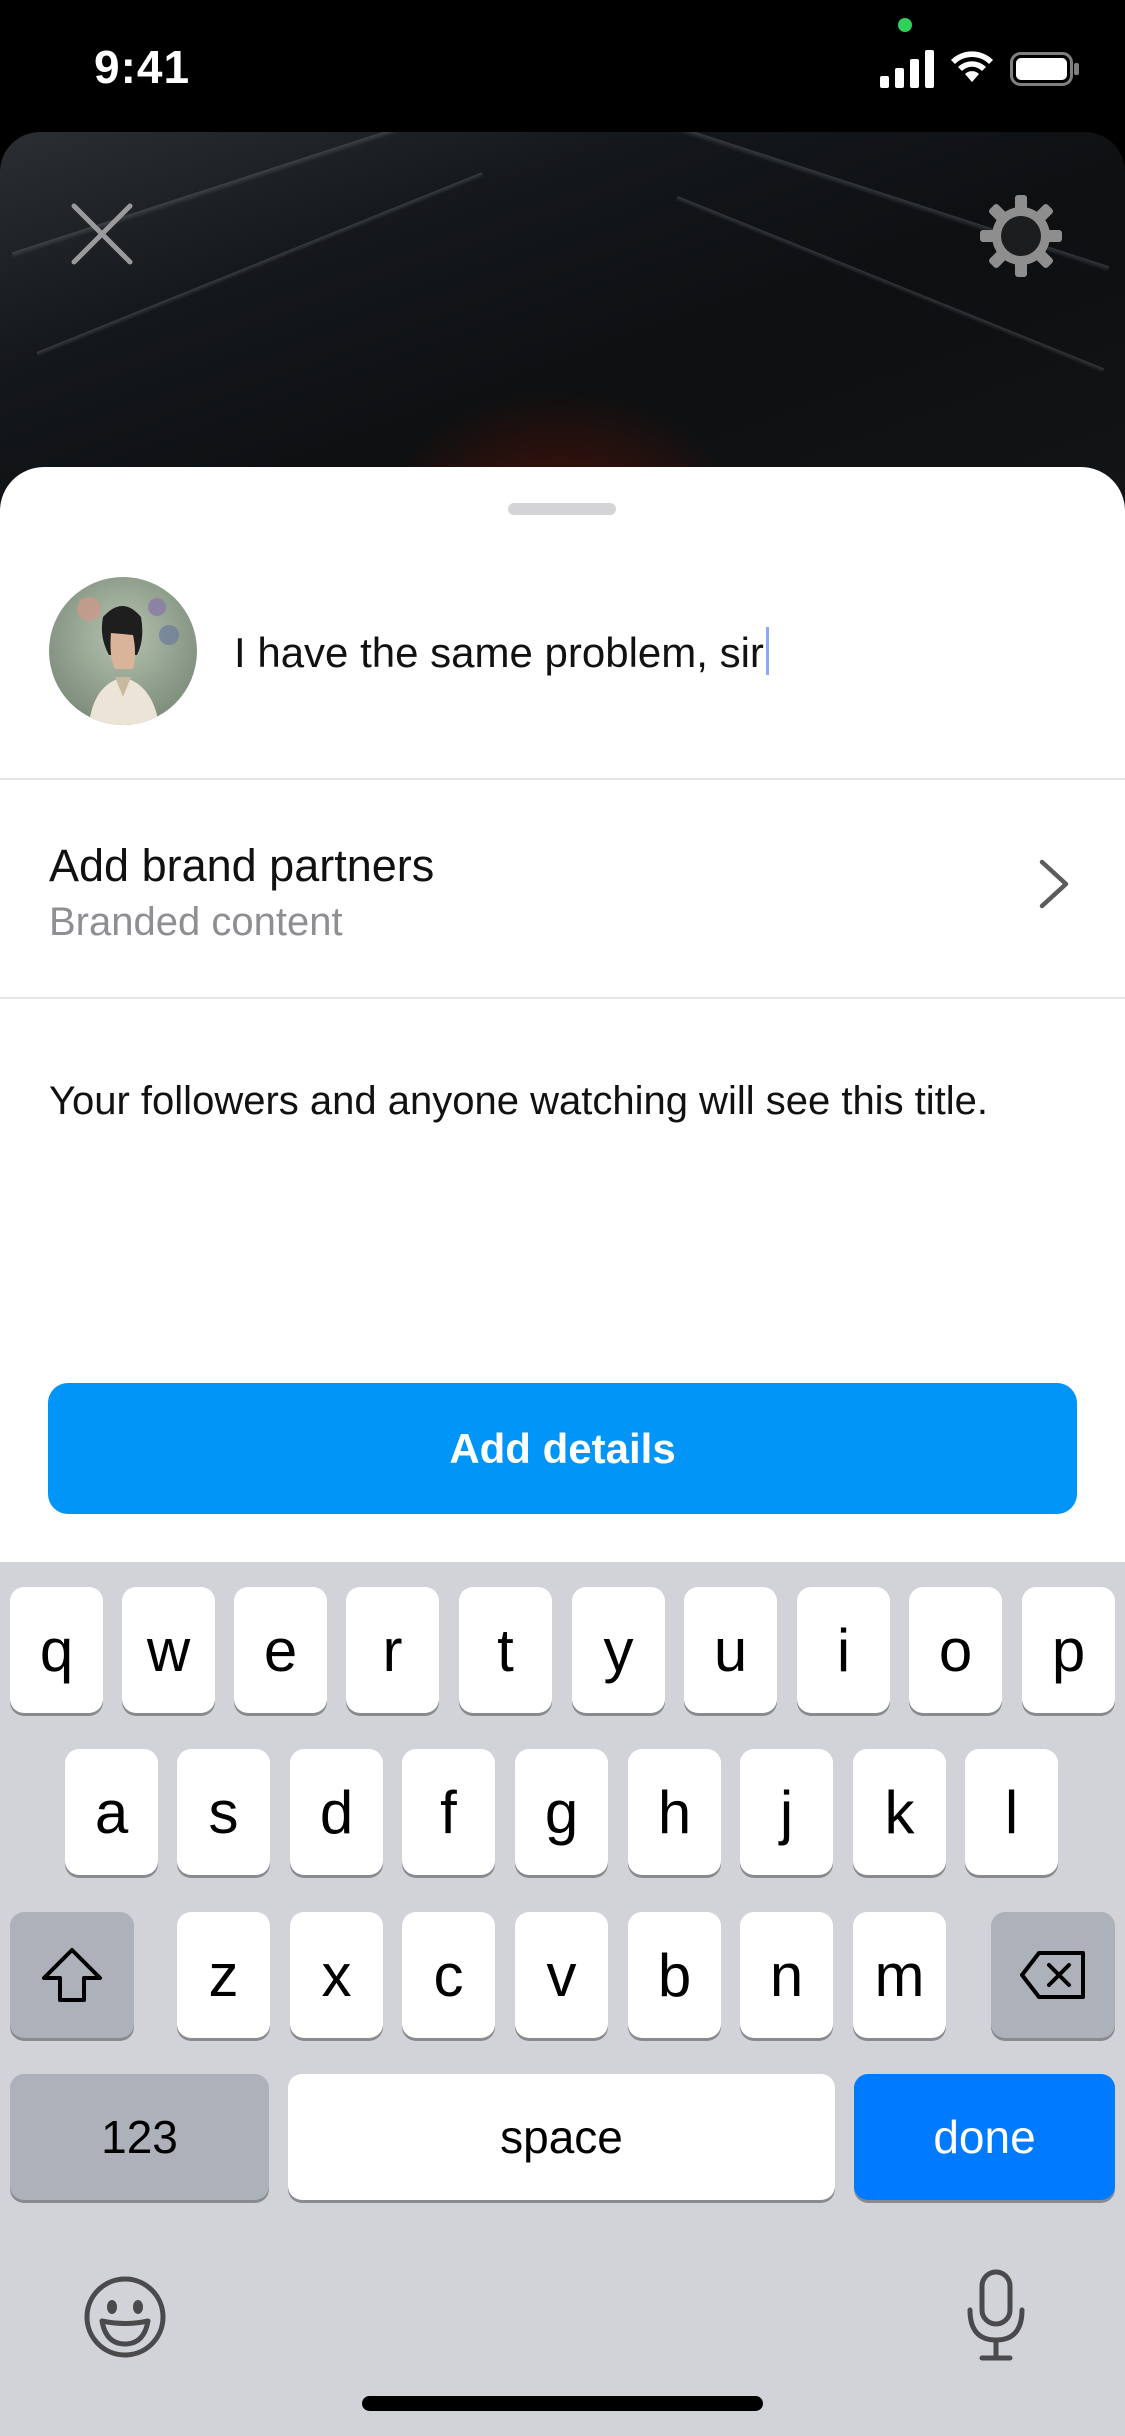  Describe the element at coordinates (142, 67) in the screenshot. I see `status-time: 9:41` at that location.